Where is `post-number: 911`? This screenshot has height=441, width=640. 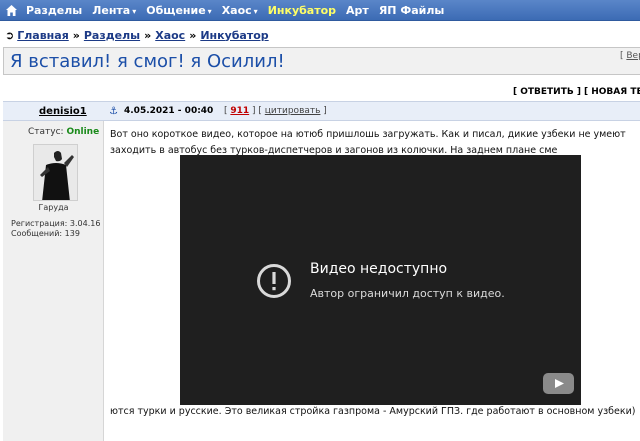 post-number: 911 is located at coordinates (239, 111).